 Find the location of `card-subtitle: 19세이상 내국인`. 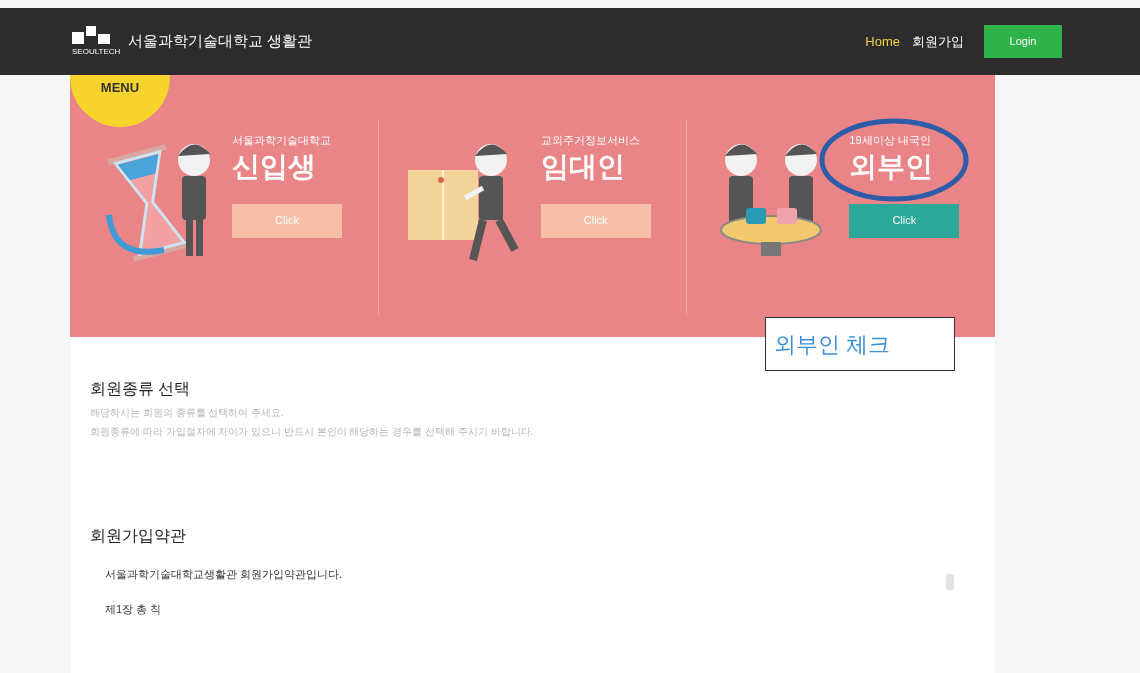

card-subtitle: 19세이상 내국인 is located at coordinates (890, 140).